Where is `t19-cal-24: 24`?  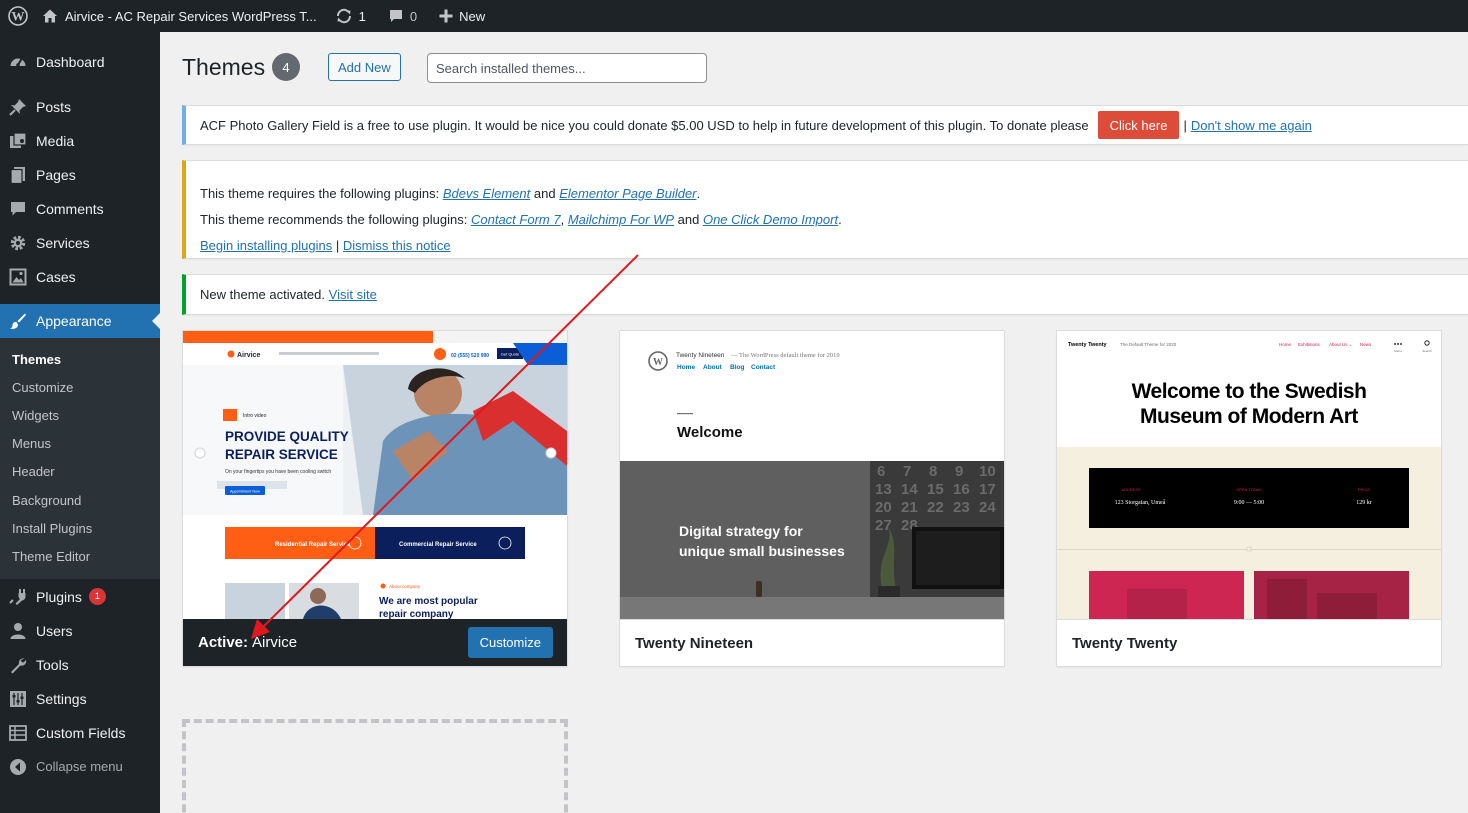
t19-cal-24: 24 is located at coordinates (987, 507).